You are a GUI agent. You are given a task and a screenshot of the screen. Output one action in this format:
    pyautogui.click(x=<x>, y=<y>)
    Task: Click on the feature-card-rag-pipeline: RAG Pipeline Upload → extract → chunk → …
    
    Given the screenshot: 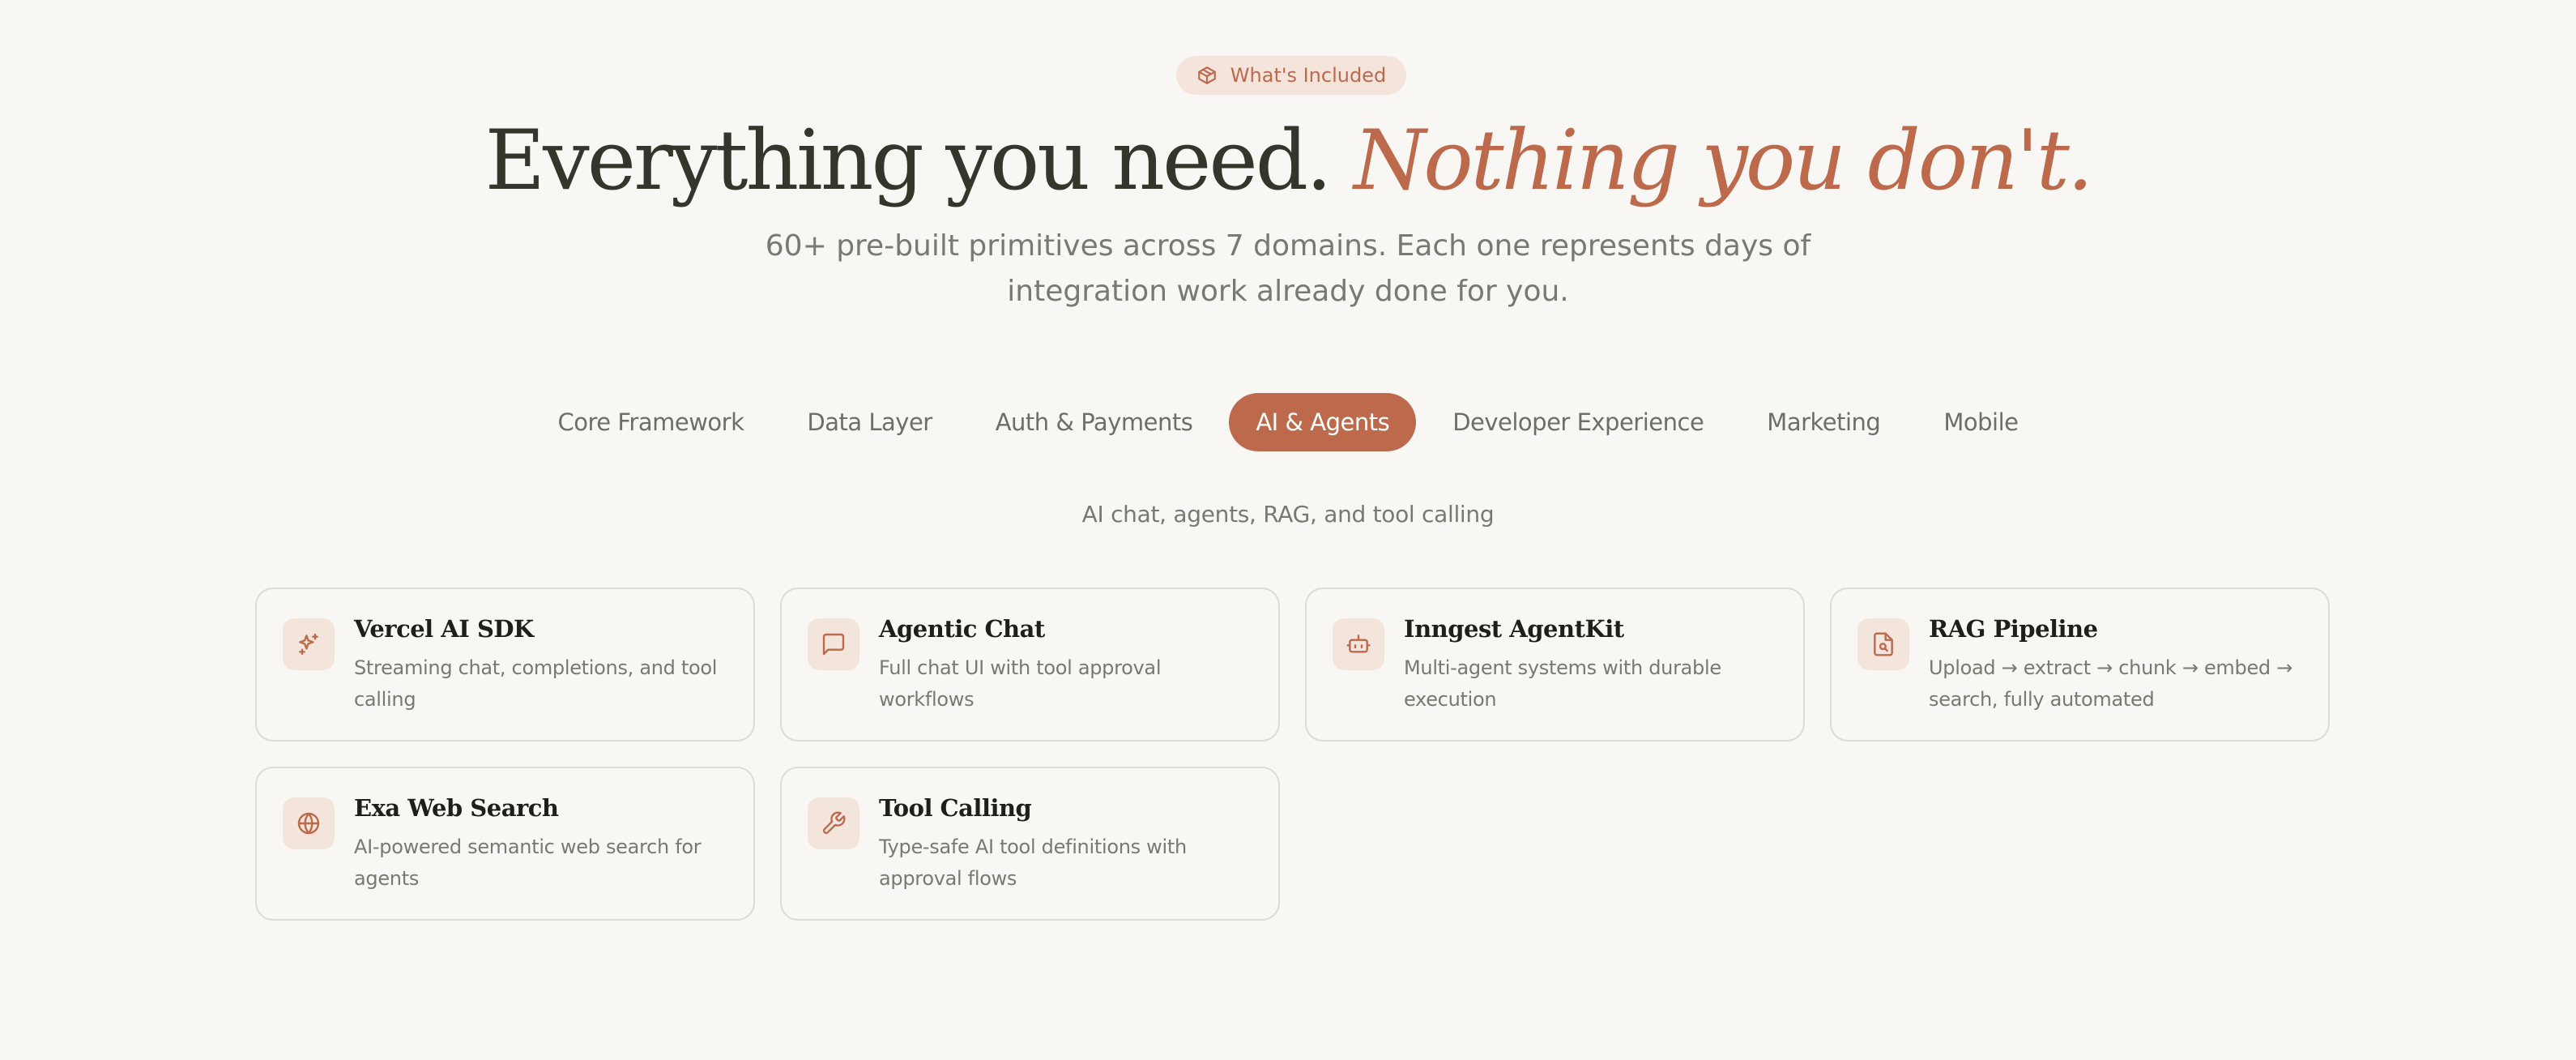 What is the action you would take?
    pyautogui.click(x=2080, y=665)
    